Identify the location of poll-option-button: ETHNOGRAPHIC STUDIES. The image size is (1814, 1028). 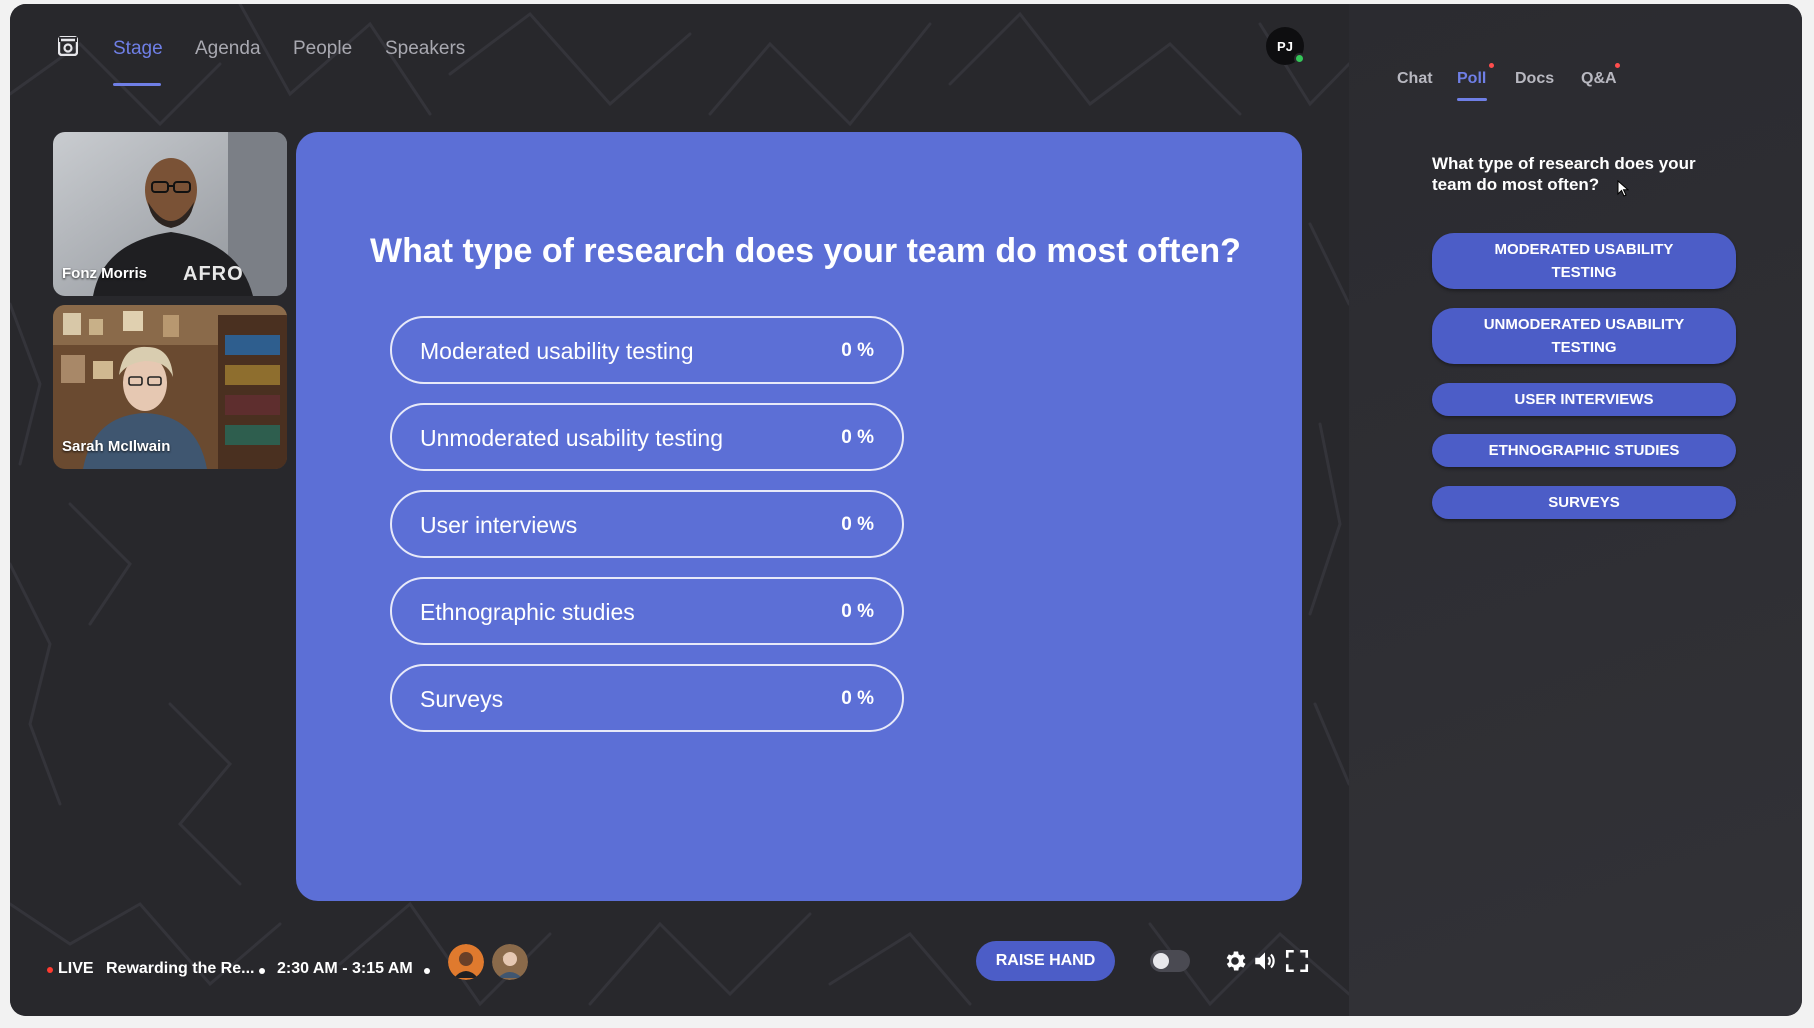
(1584, 450).